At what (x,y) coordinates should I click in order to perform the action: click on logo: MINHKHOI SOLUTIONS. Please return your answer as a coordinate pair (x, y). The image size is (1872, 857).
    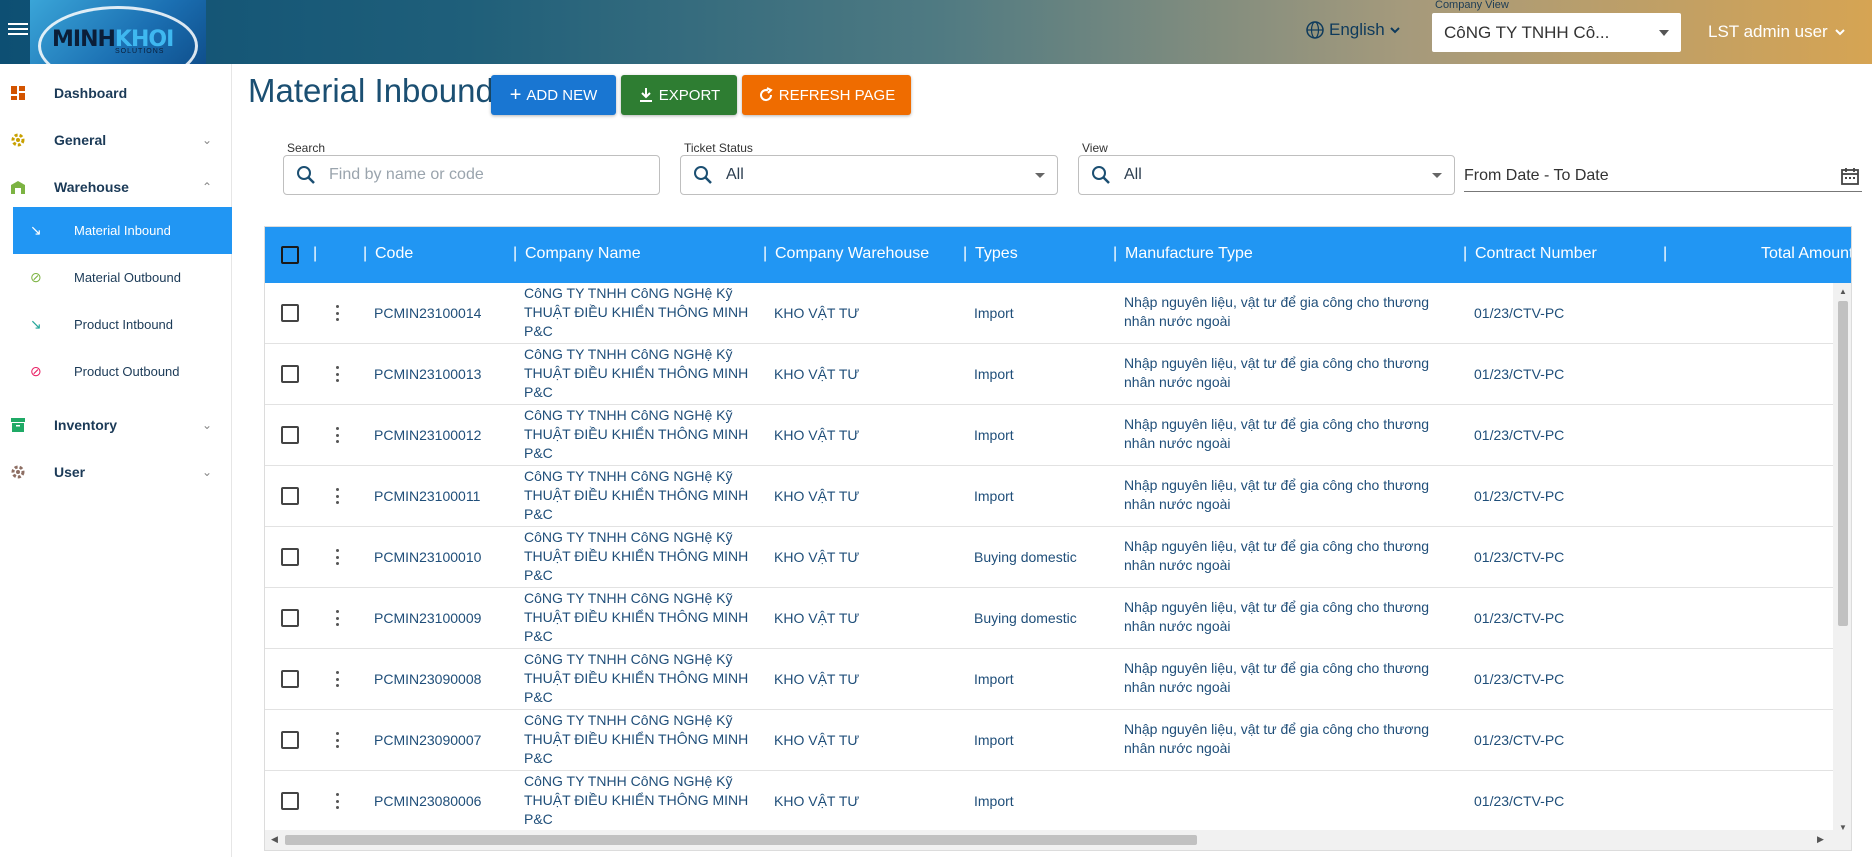
    Looking at the image, I should click on (118, 32).